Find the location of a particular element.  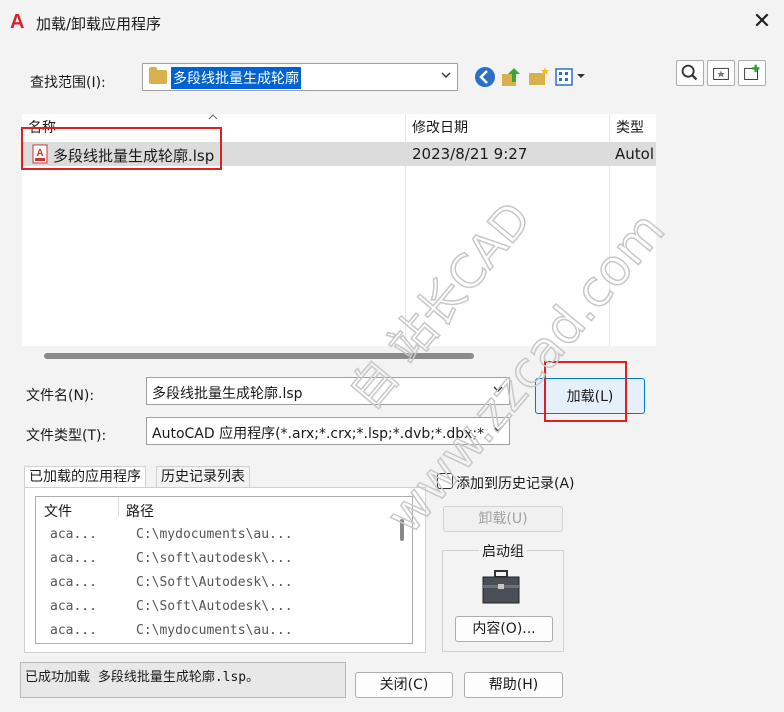

favorites-folder-icon is located at coordinates (721, 73).